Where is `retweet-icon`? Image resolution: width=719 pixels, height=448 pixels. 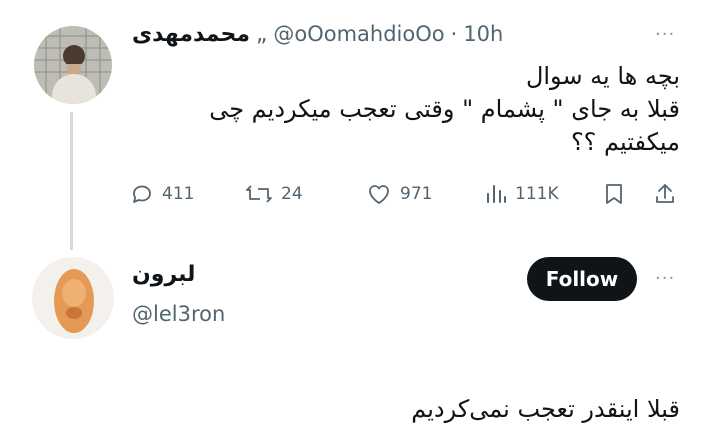
retweet-icon is located at coordinates (259, 194).